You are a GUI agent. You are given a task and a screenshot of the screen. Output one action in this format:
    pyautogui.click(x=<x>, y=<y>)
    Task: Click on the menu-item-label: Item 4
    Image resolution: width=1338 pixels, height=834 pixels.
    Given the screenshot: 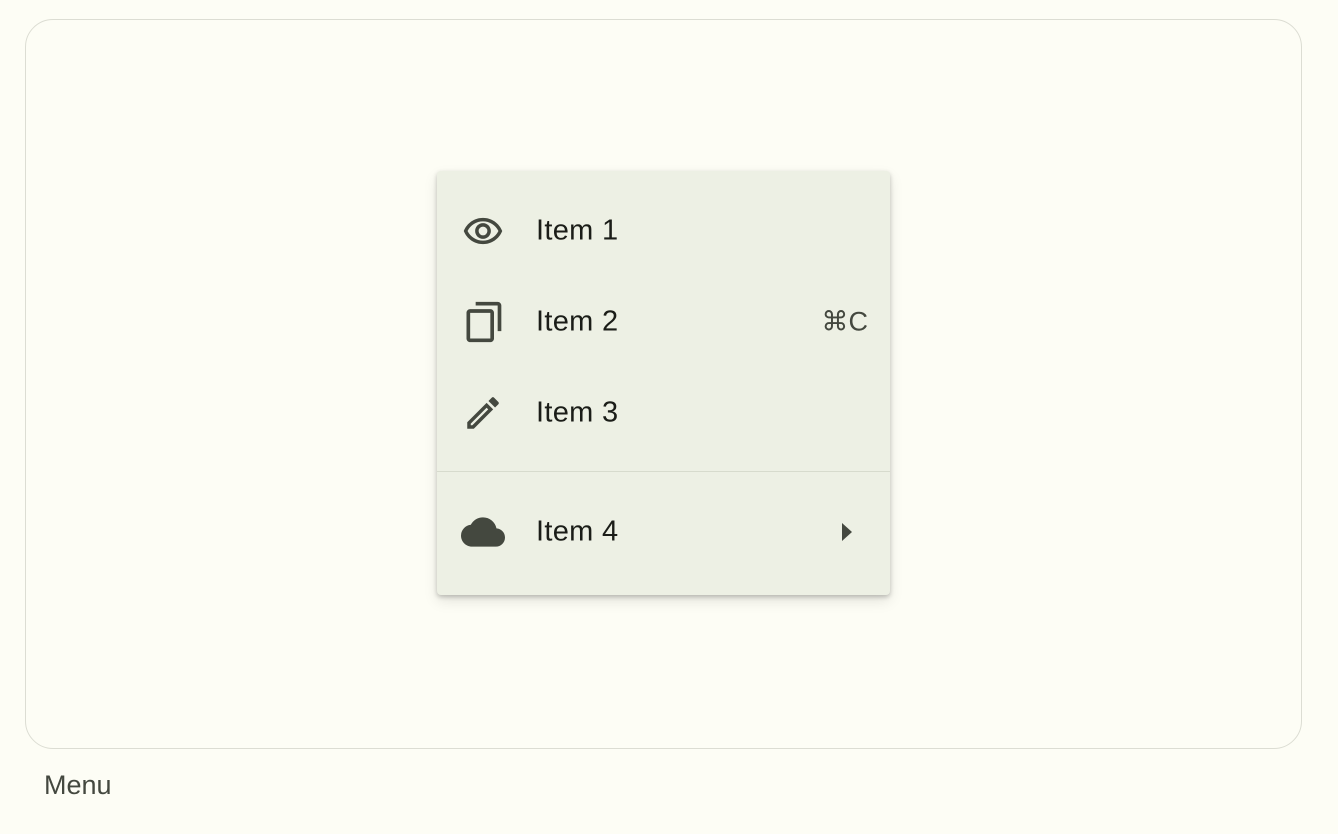 What is the action you would take?
    pyautogui.click(x=577, y=531)
    